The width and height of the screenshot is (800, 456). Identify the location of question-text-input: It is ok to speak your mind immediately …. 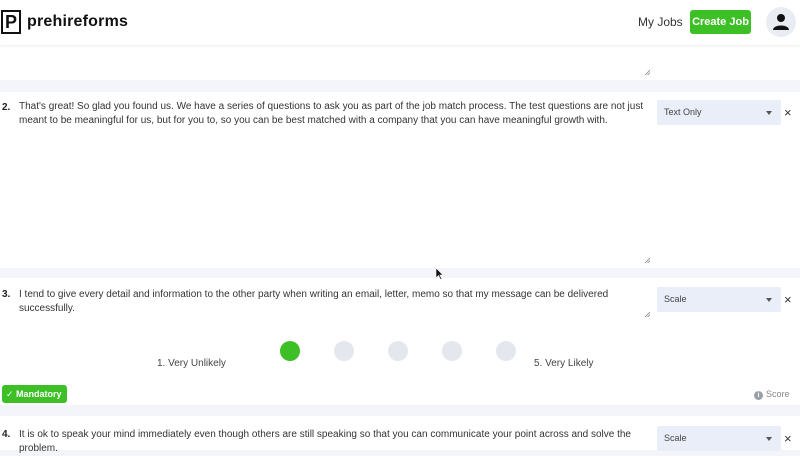
(334, 442).